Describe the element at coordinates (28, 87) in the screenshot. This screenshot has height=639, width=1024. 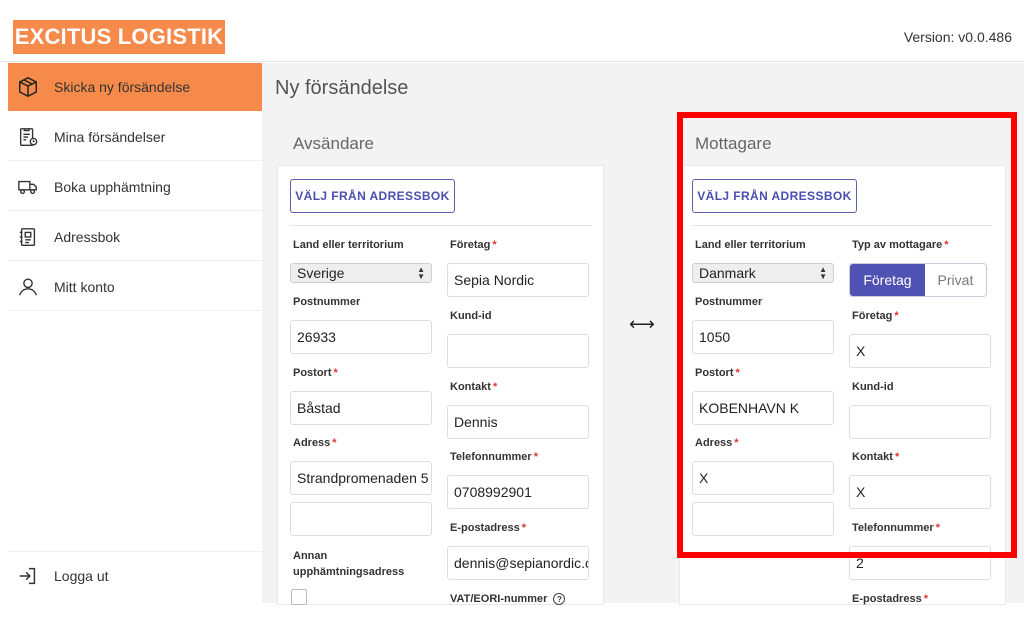
I see `package-icon` at that location.